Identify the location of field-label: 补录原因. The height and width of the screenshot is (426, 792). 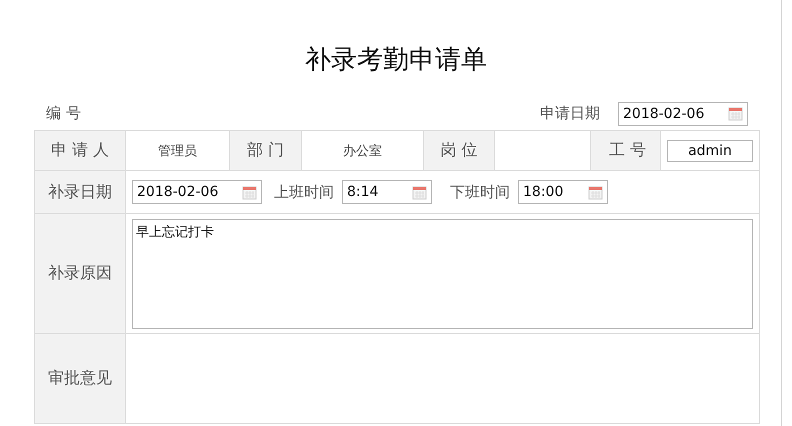
(80, 274).